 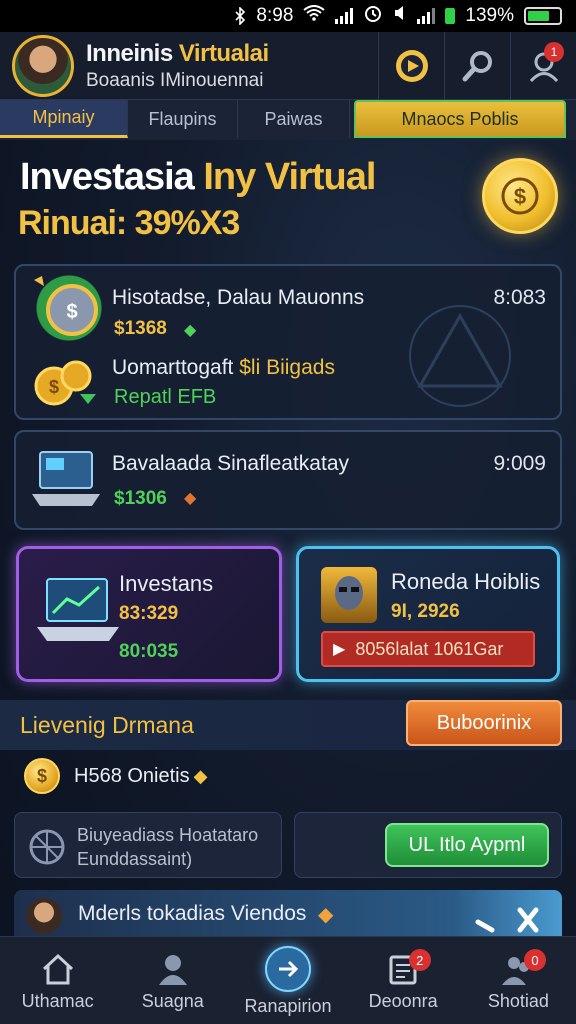 I want to click on nav-profile-label: Suagna, so click(x=172, y=1000).